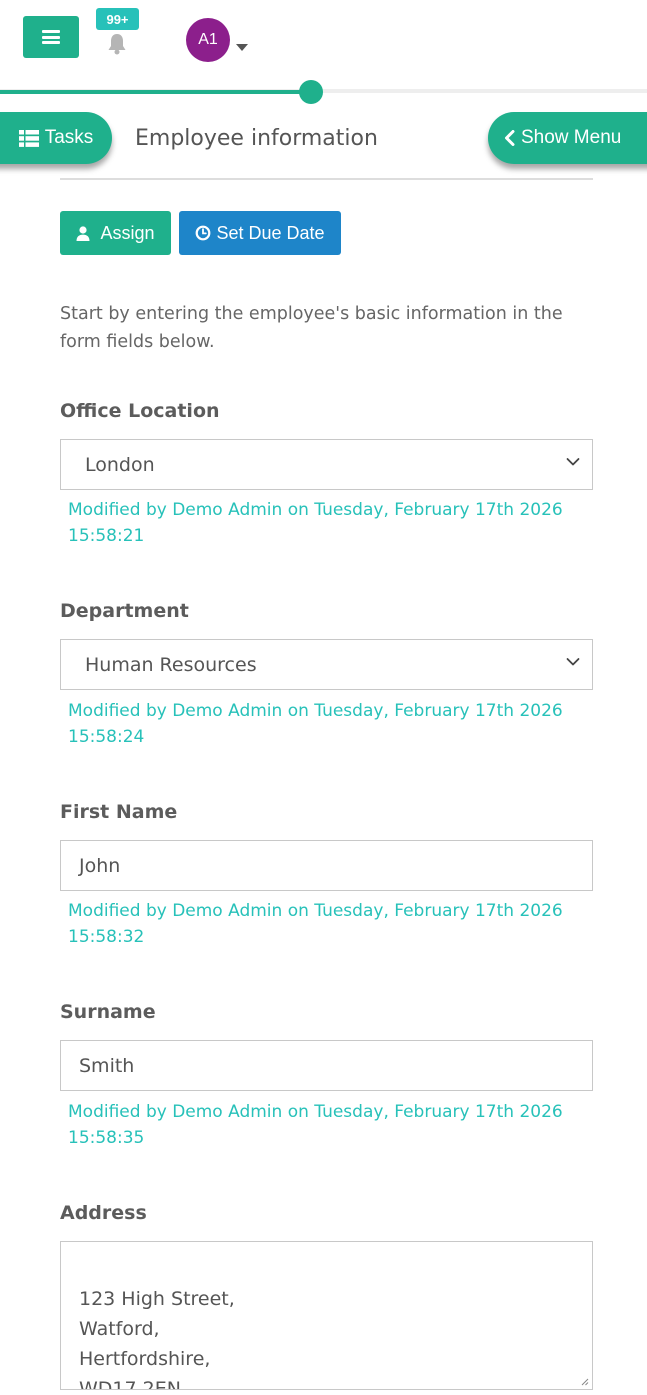 Image resolution: width=647 pixels, height=1395 pixels. What do you see at coordinates (585, 1382) in the screenshot?
I see `resize-grip-icon` at bounding box center [585, 1382].